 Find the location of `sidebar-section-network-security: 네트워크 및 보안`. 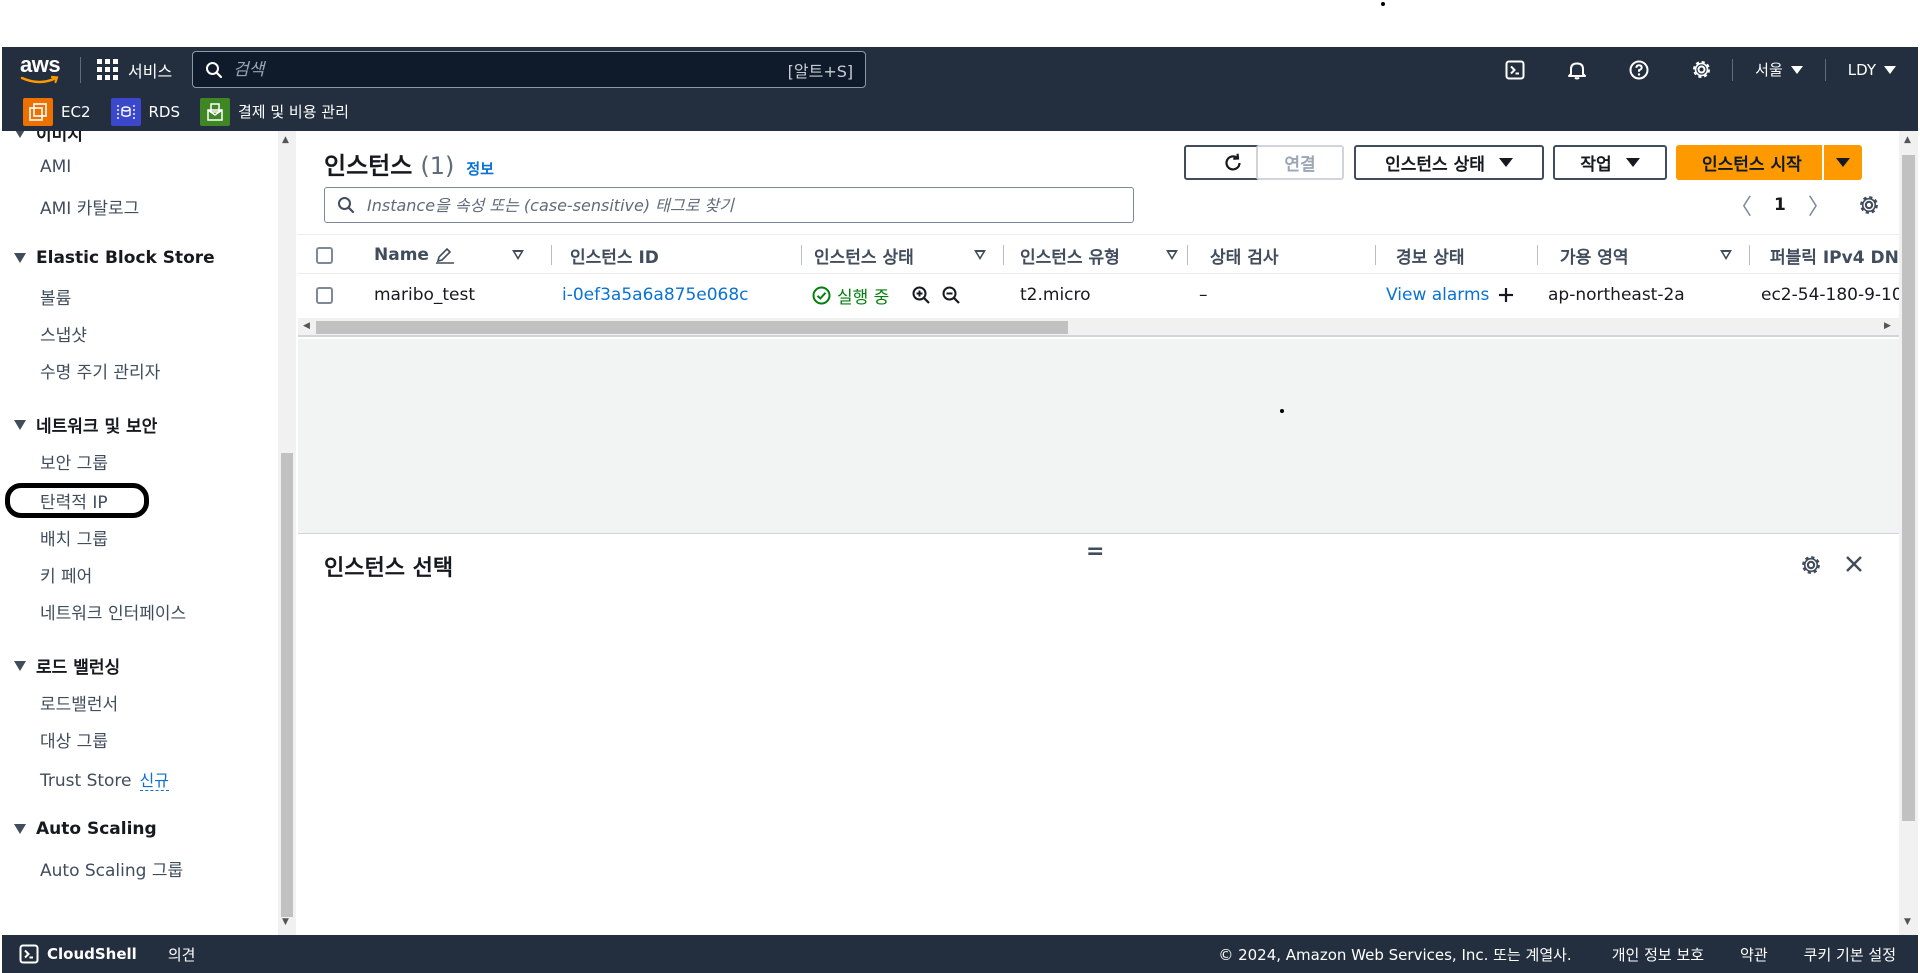

sidebar-section-network-security: 네트워크 및 보안 is located at coordinates (85, 424).